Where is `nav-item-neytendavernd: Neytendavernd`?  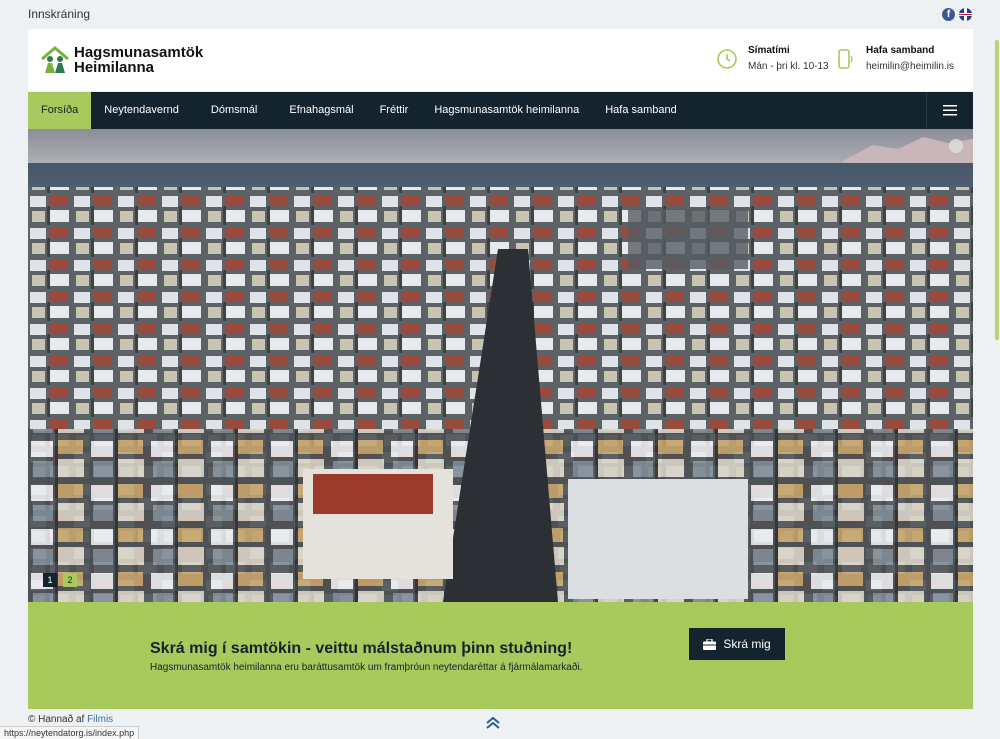 nav-item-neytendavernd: Neytendavernd is located at coordinates (141, 110).